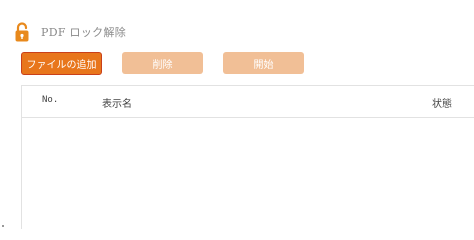 This screenshot has height=240, width=474. Describe the element at coordinates (263, 63) in the screenshot. I see `start-button: 開始` at that location.